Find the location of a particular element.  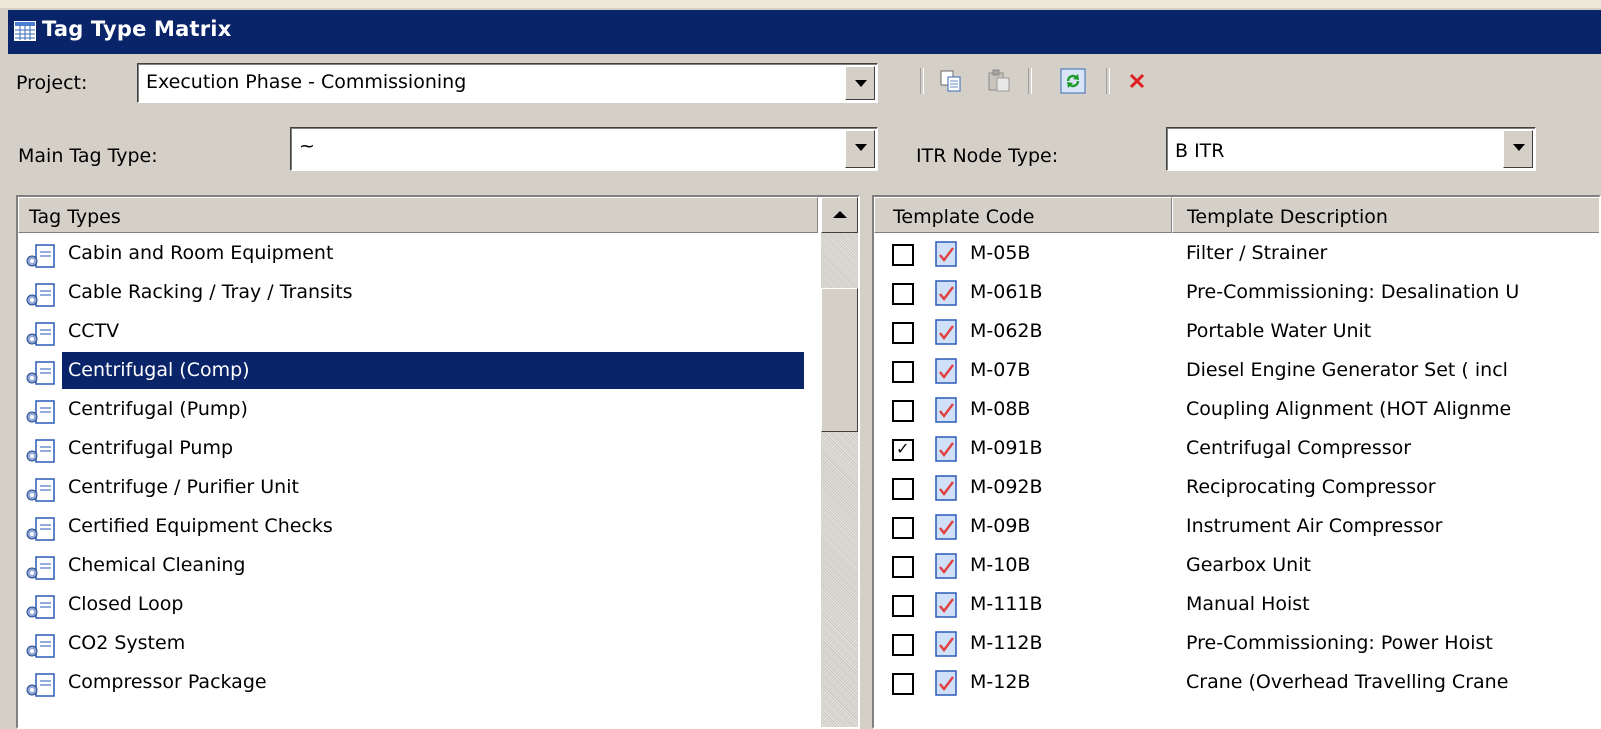

template-checkbox: ✓ is located at coordinates (903, 450).